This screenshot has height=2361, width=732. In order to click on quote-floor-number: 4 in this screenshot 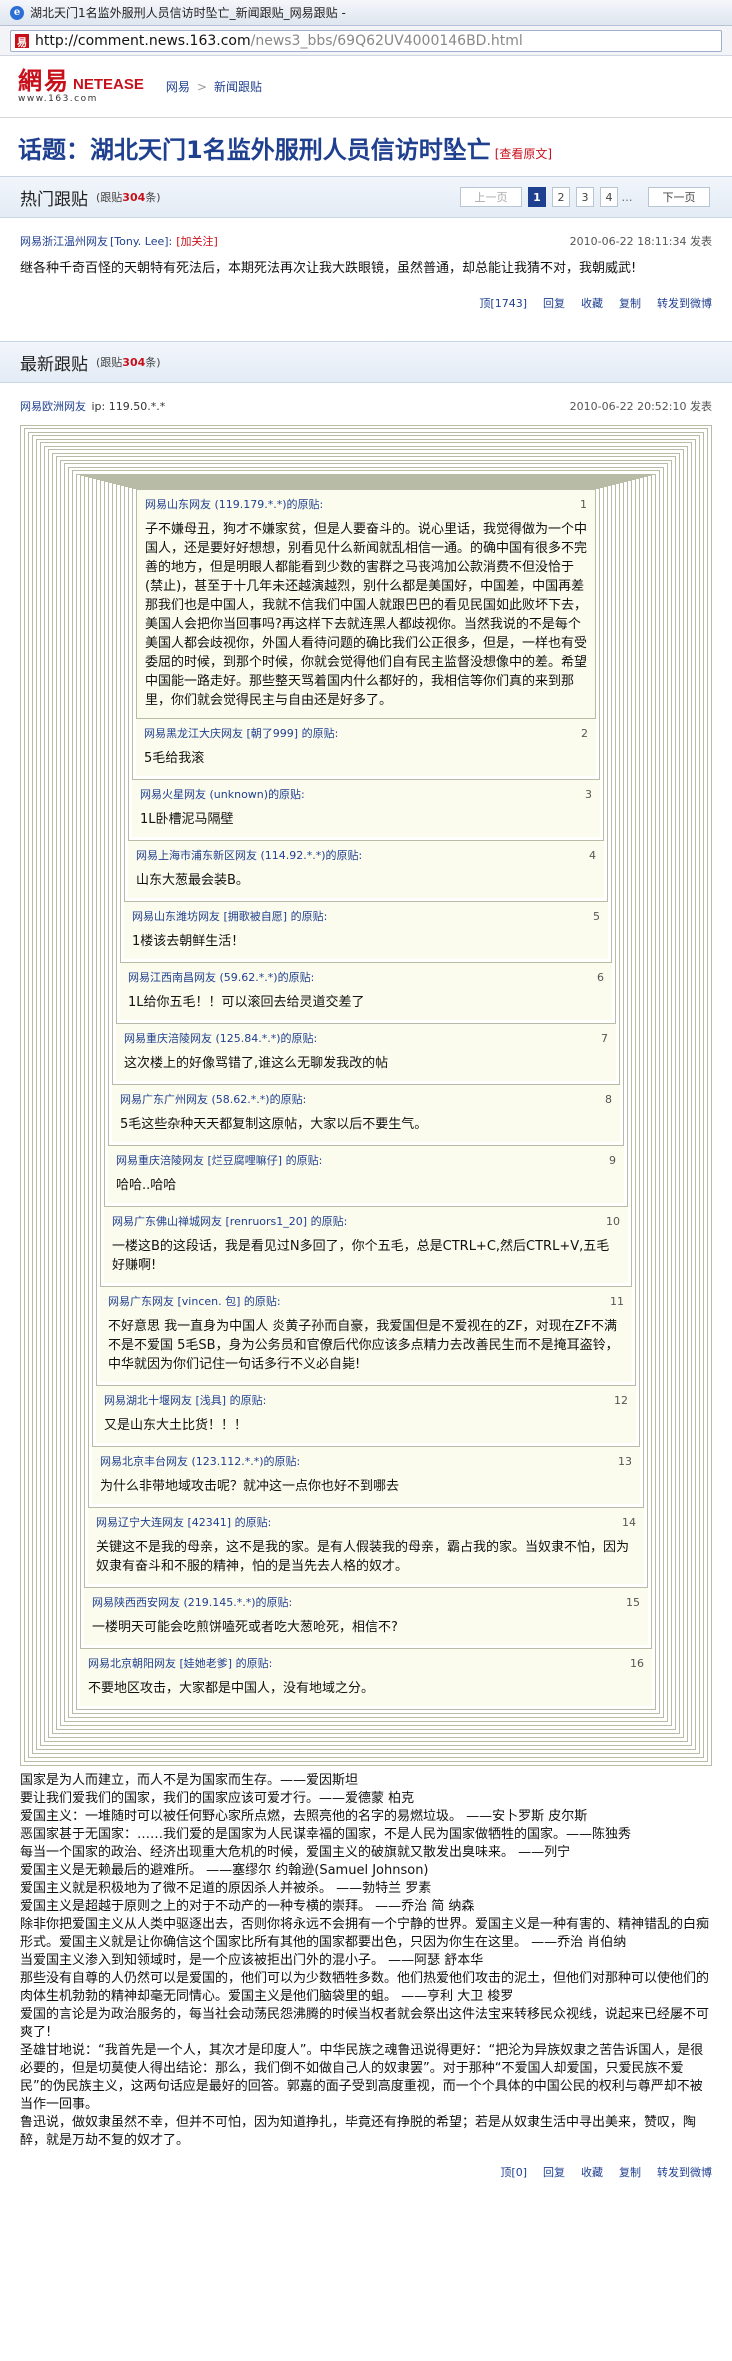, I will do `click(592, 855)`.